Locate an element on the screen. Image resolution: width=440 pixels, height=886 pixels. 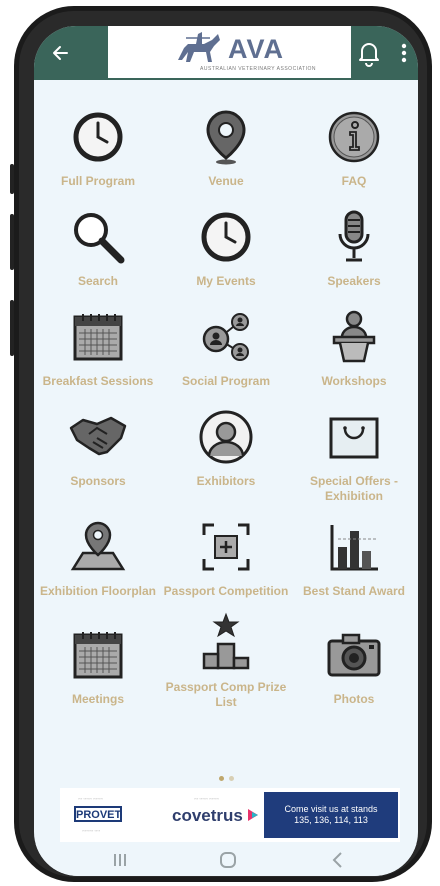
tile-label: Workshops is located at coordinates (354, 381).